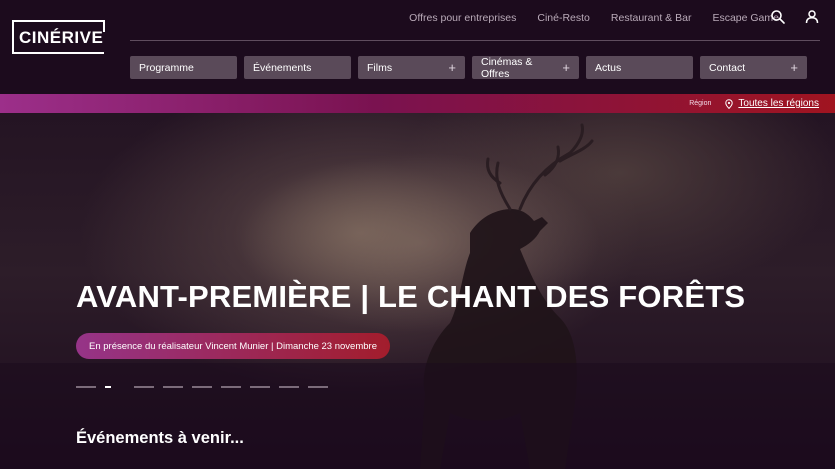 Image resolution: width=835 pixels, height=469 pixels. Describe the element at coordinates (166, 67) in the screenshot. I see `nav-item-label: Programme` at that location.